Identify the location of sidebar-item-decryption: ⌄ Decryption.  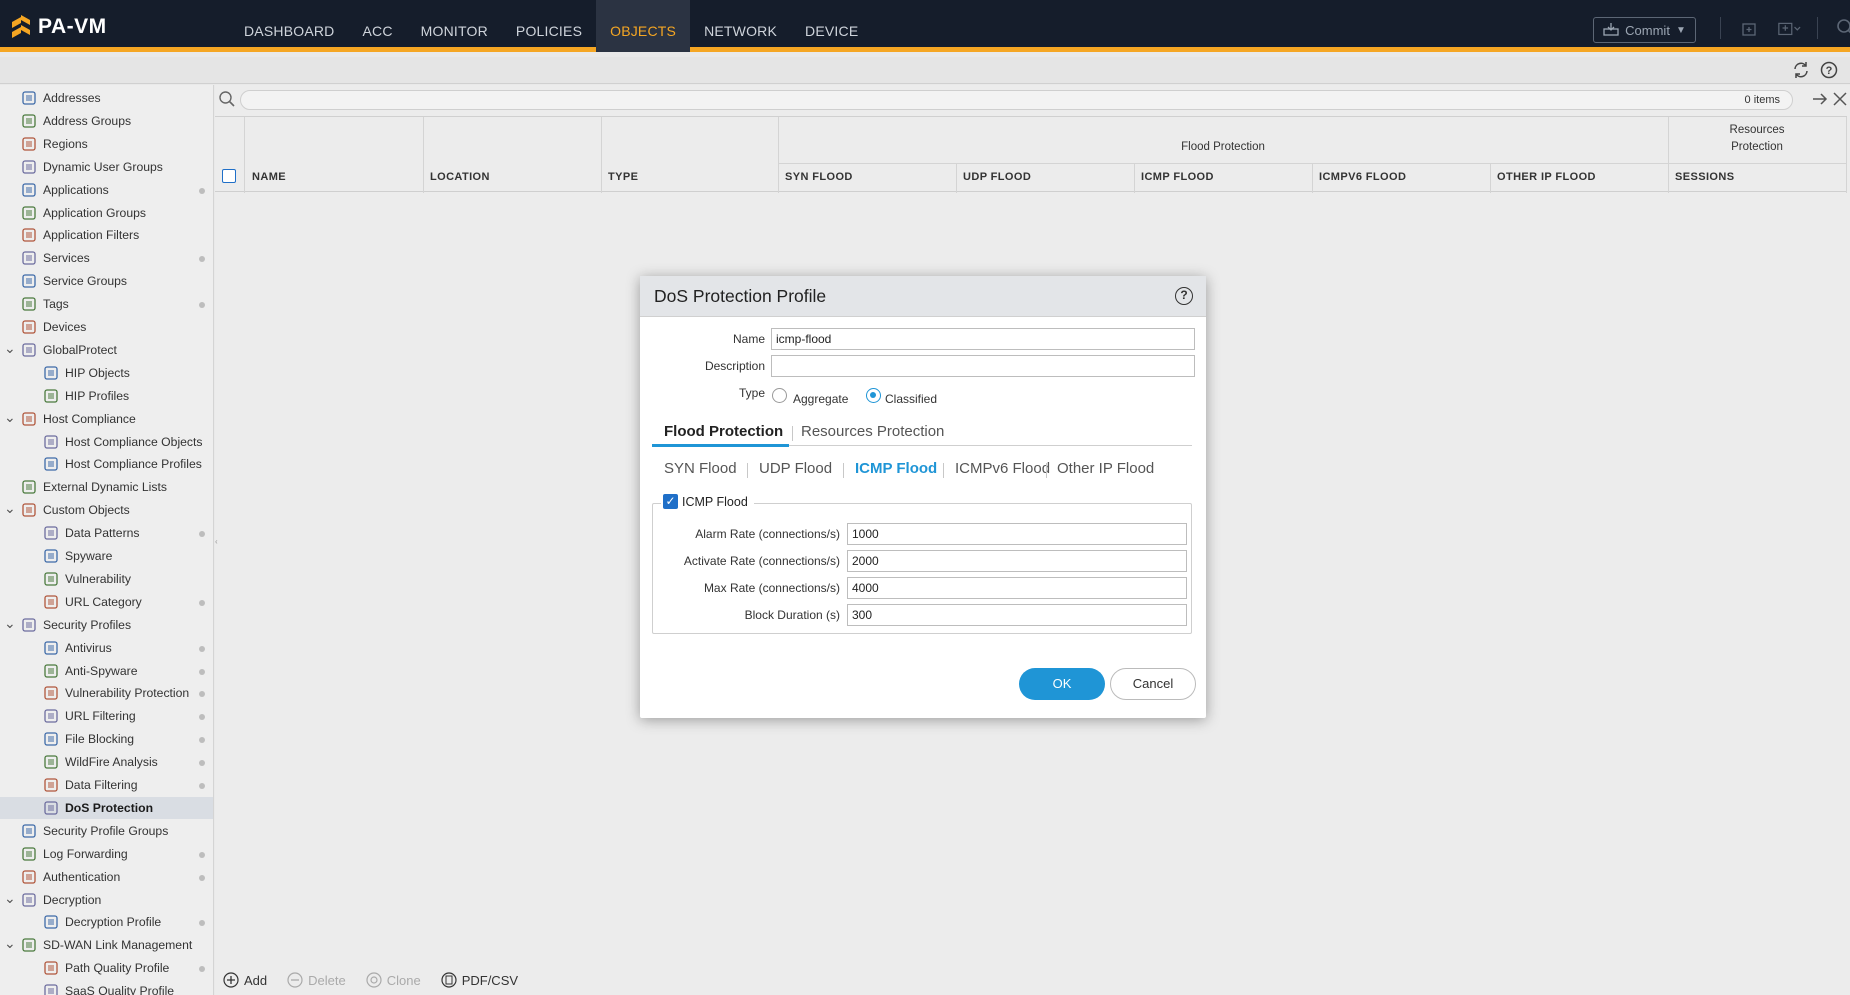
(106, 900).